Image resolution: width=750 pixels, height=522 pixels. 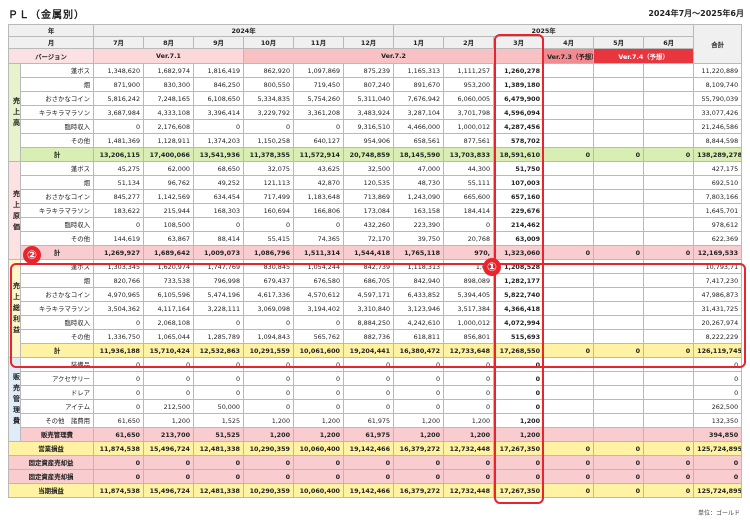 I want to click on section-label: 販売管理費, so click(x=14, y=399).